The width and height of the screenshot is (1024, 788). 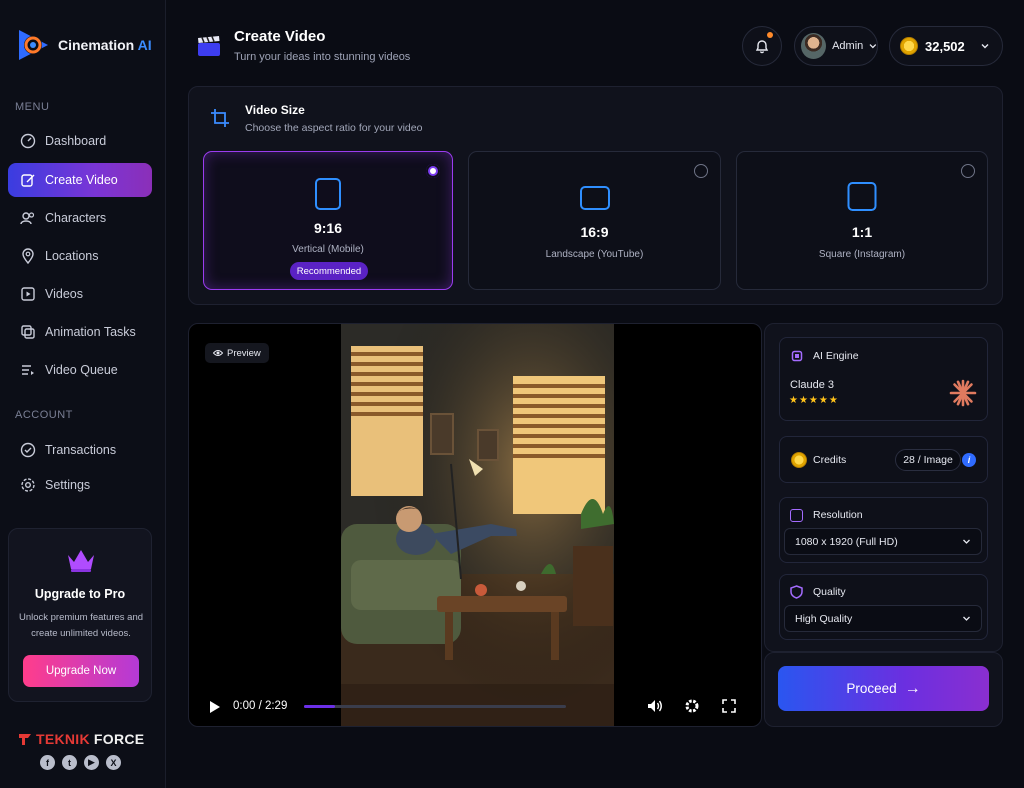 I want to click on sidebar-item-locations: Locations, so click(x=80, y=256).